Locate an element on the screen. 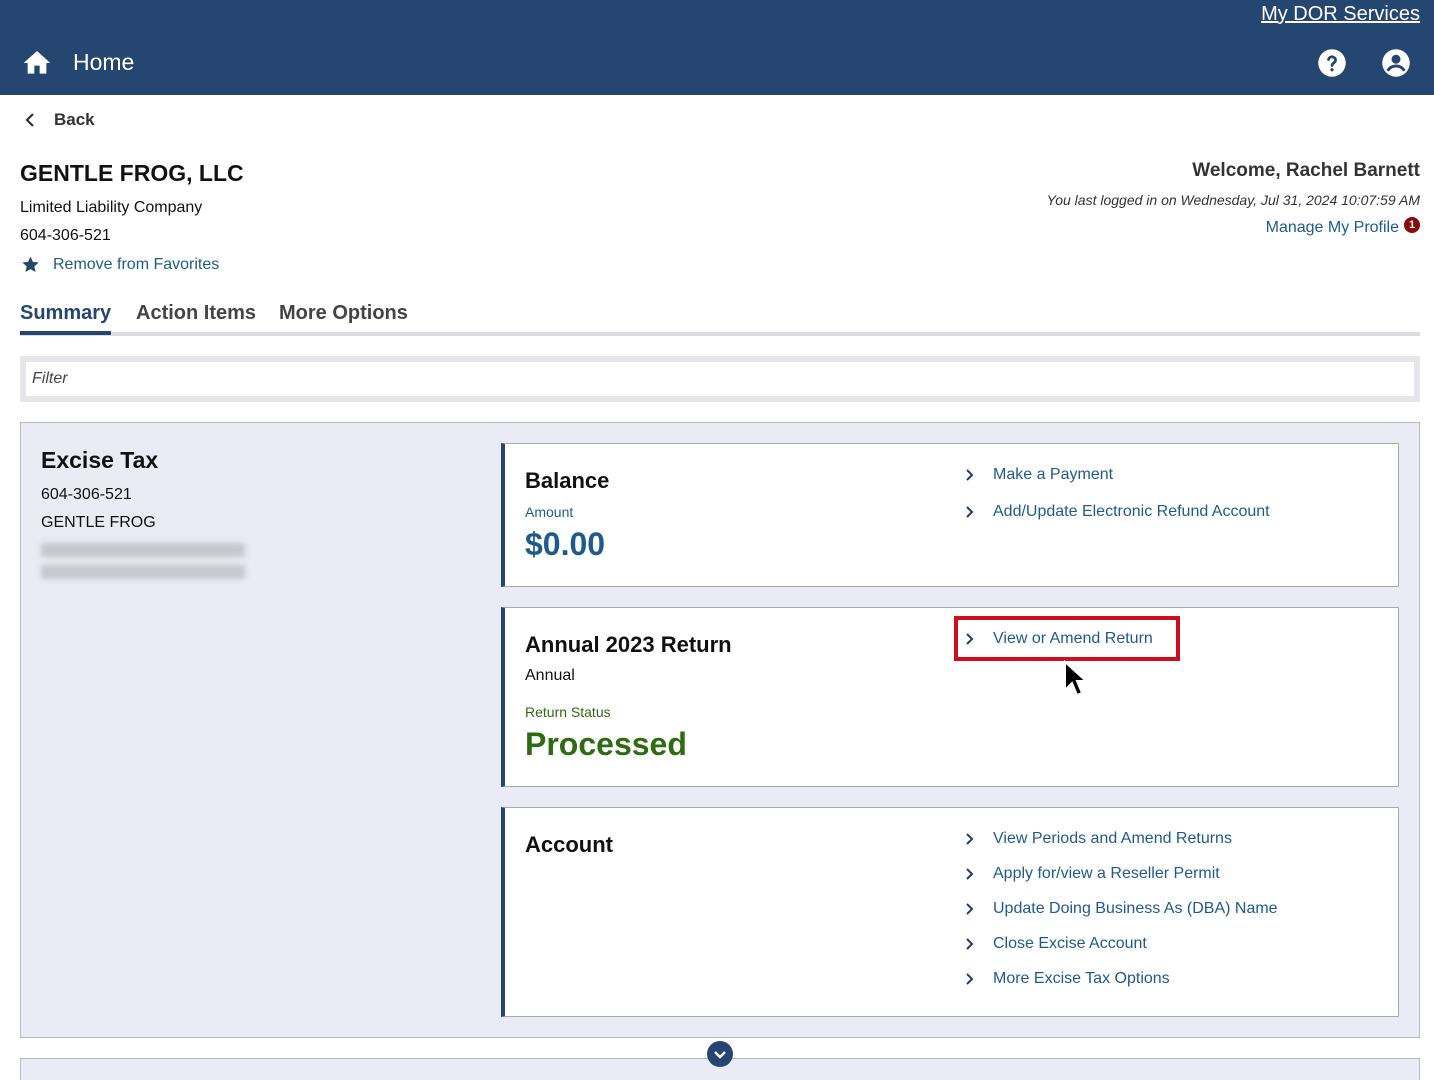 The width and height of the screenshot is (1434, 1080). highlight-box is located at coordinates (1067, 638).